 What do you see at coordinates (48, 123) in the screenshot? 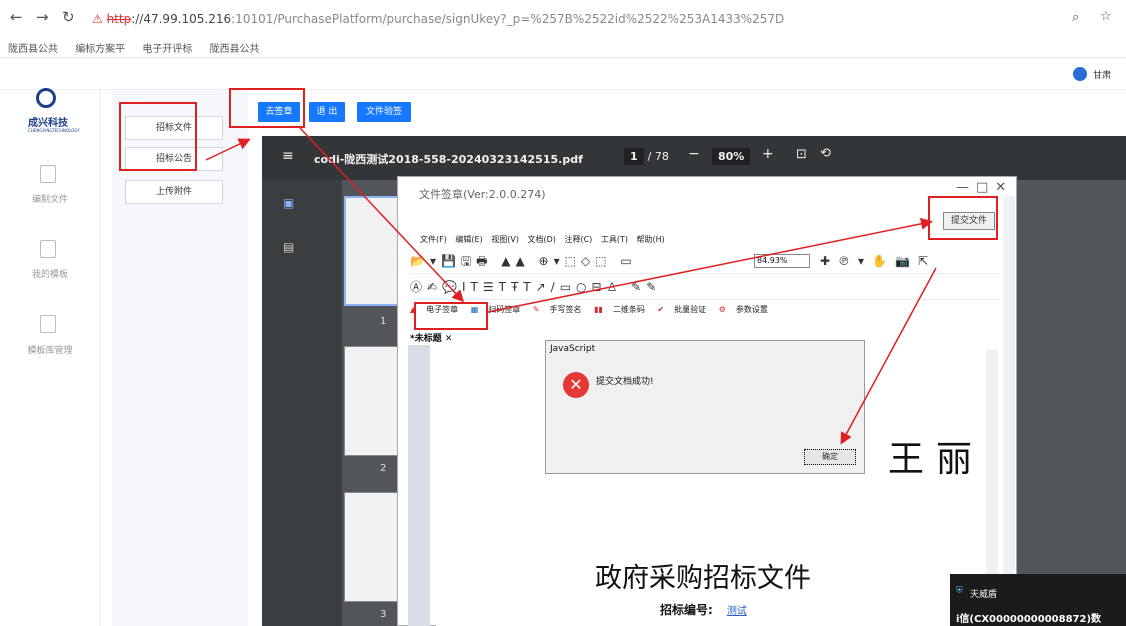
I see `logo-text: 成兴科技` at bounding box center [48, 123].